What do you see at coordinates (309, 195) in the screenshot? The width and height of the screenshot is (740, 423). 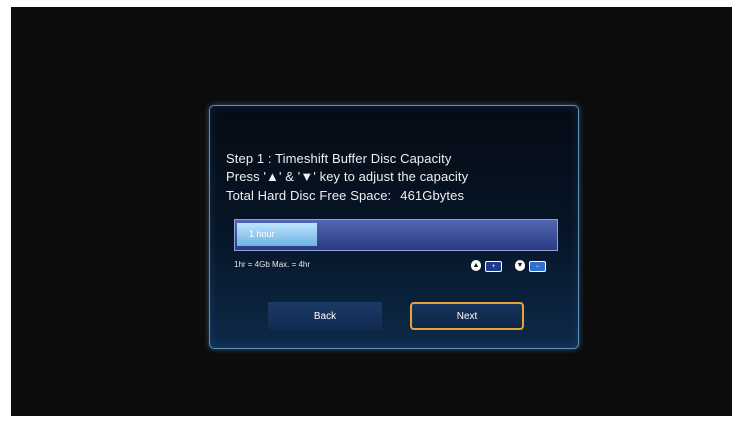 I see `free-space-label: Total Hard Disc Free Space:` at bounding box center [309, 195].